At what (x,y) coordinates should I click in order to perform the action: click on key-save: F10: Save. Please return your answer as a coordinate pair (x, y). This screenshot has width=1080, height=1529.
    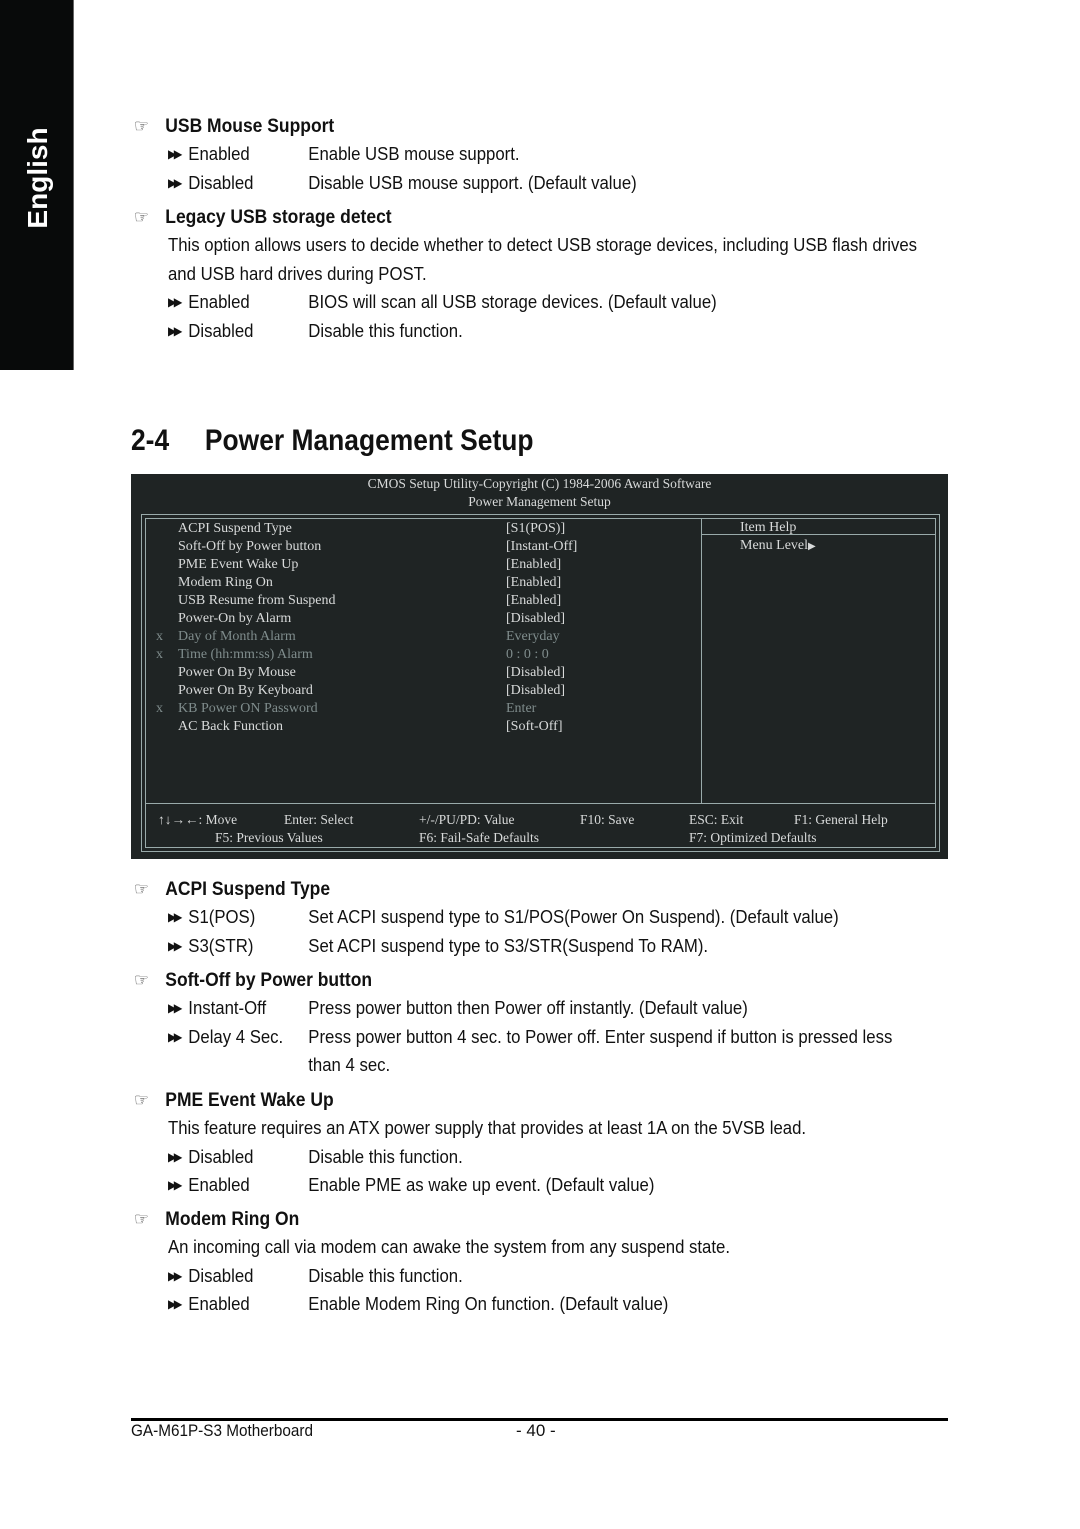
    Looking at the image, I should click on (607, 819).